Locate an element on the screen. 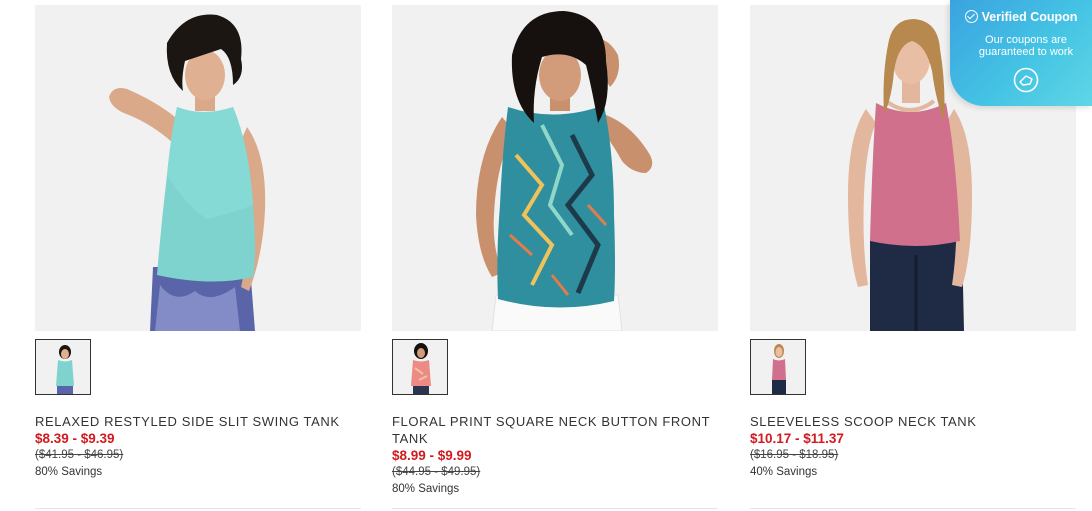  coupon-logo-icon is located at coordinates (1026, 80).